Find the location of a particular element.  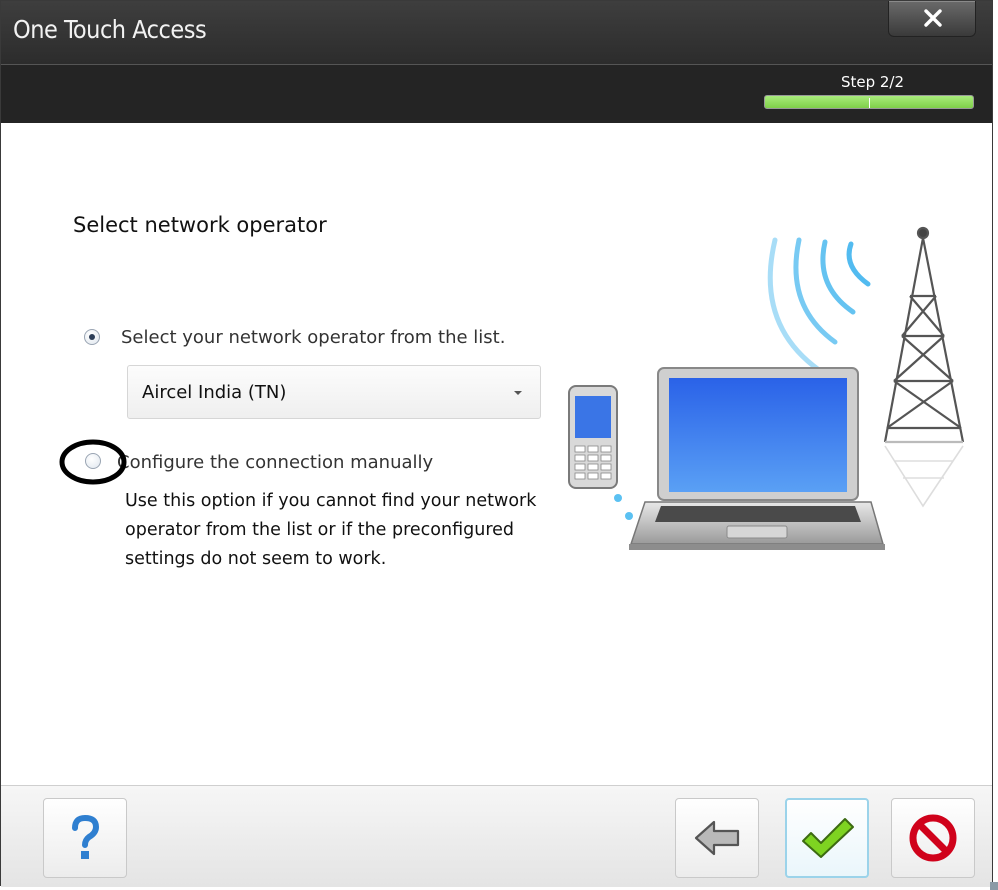

window-resize-corner is located at coordinates (994, 886).